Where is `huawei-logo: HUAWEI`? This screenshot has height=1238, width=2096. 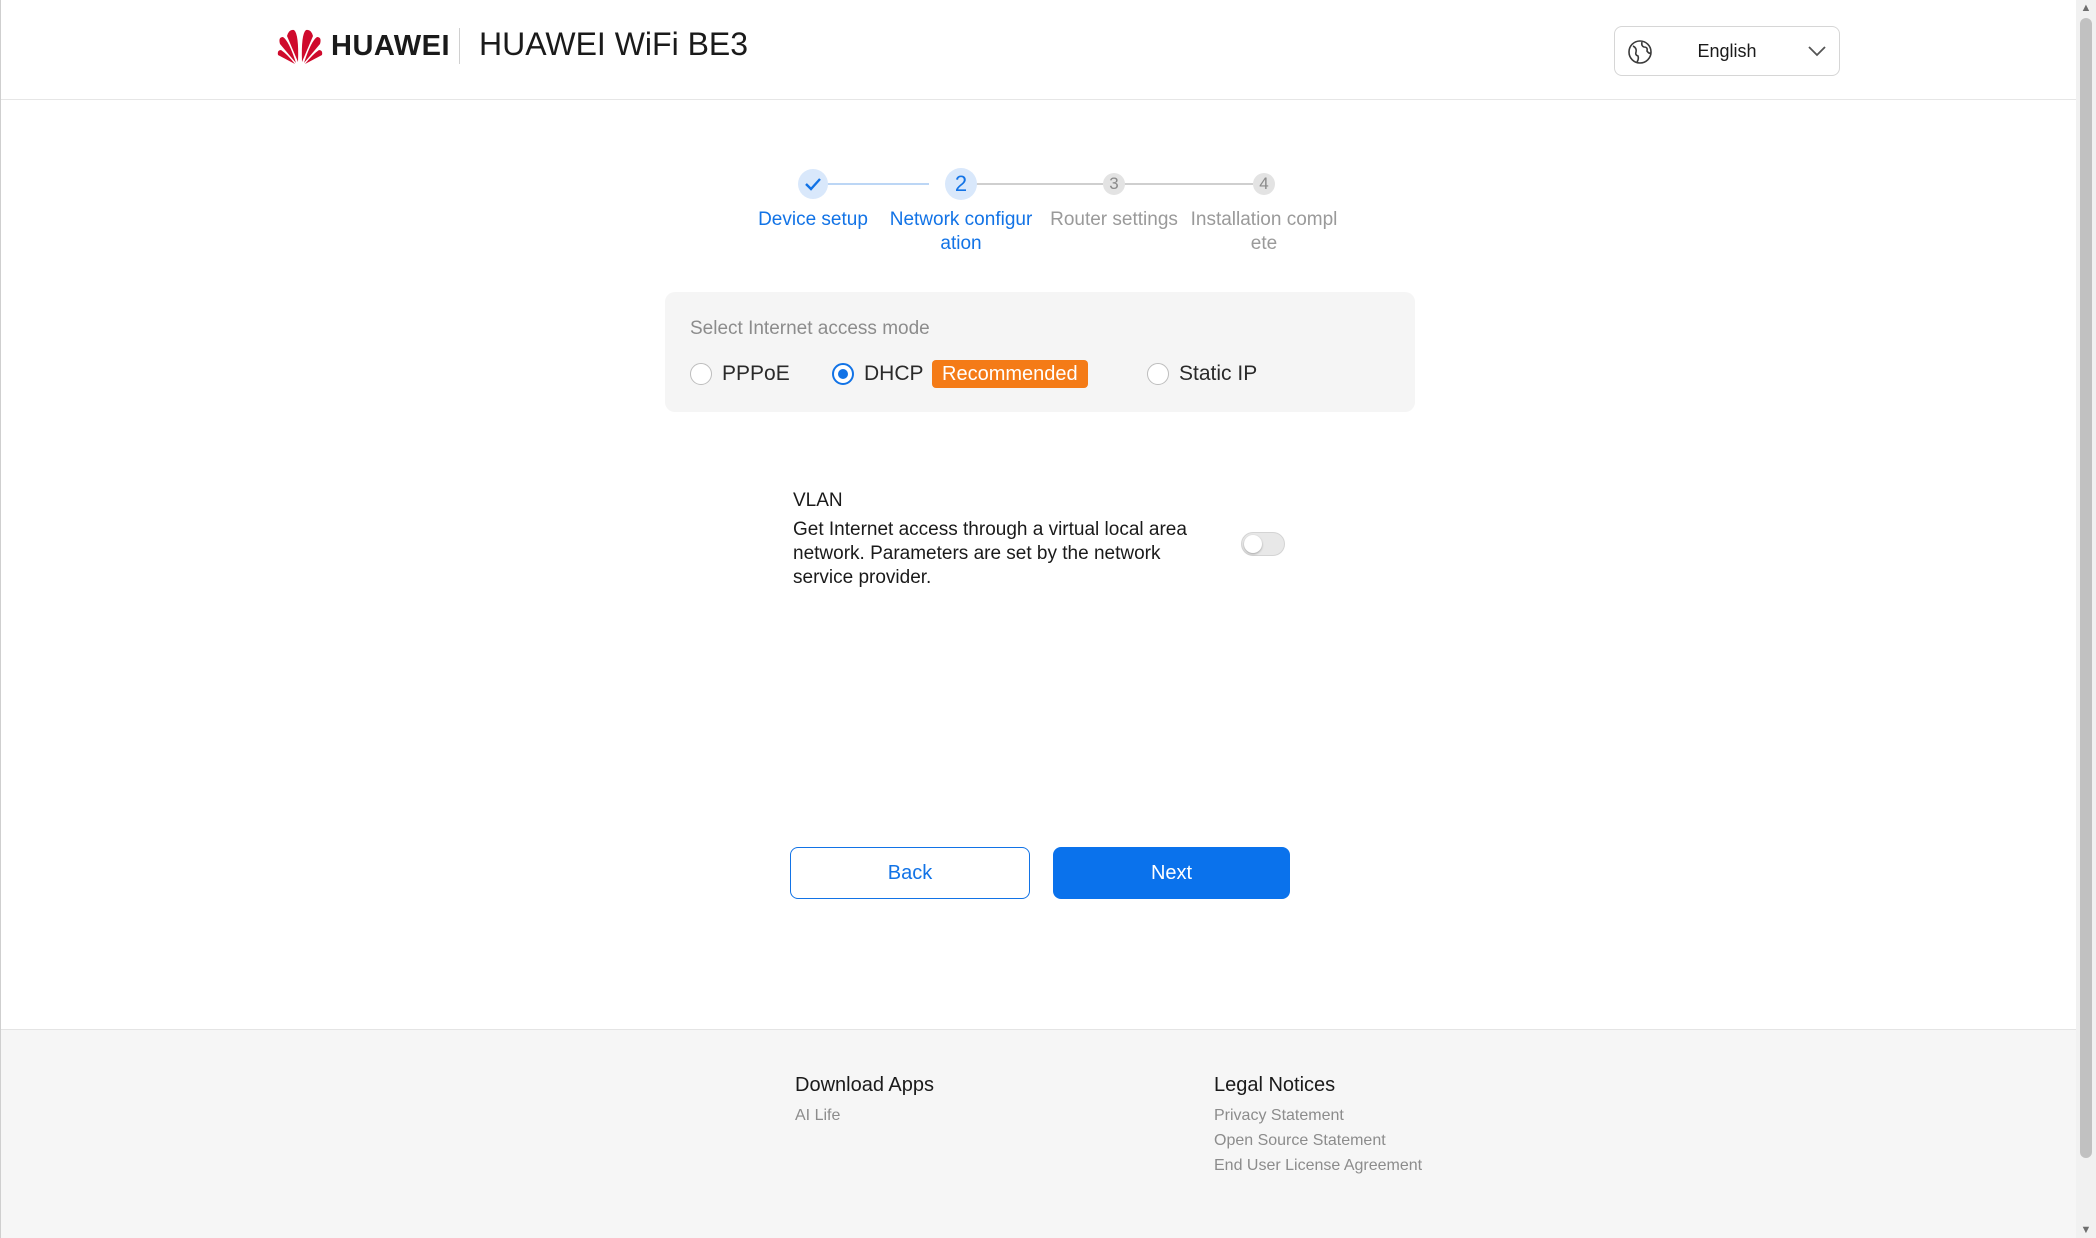
huawei-logo: HUAWEI is located at coordinates (363, 46).